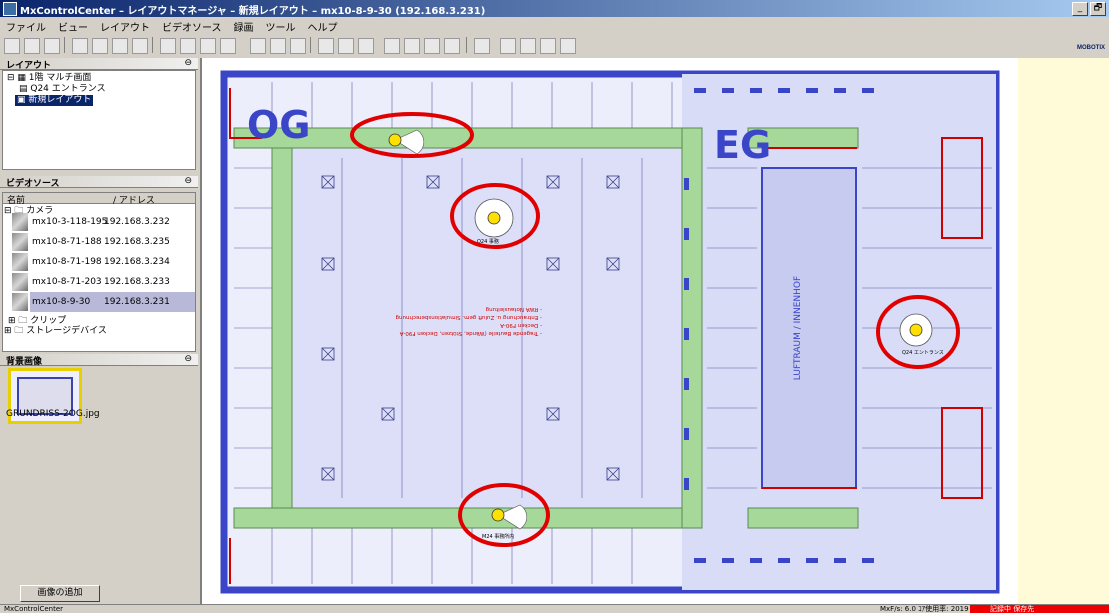 This screenshot has height=613, width=1109. What do you see at coordinates (282, 328) in the screenshot?
I see `corridor-left` at bounding box center [282, 328].